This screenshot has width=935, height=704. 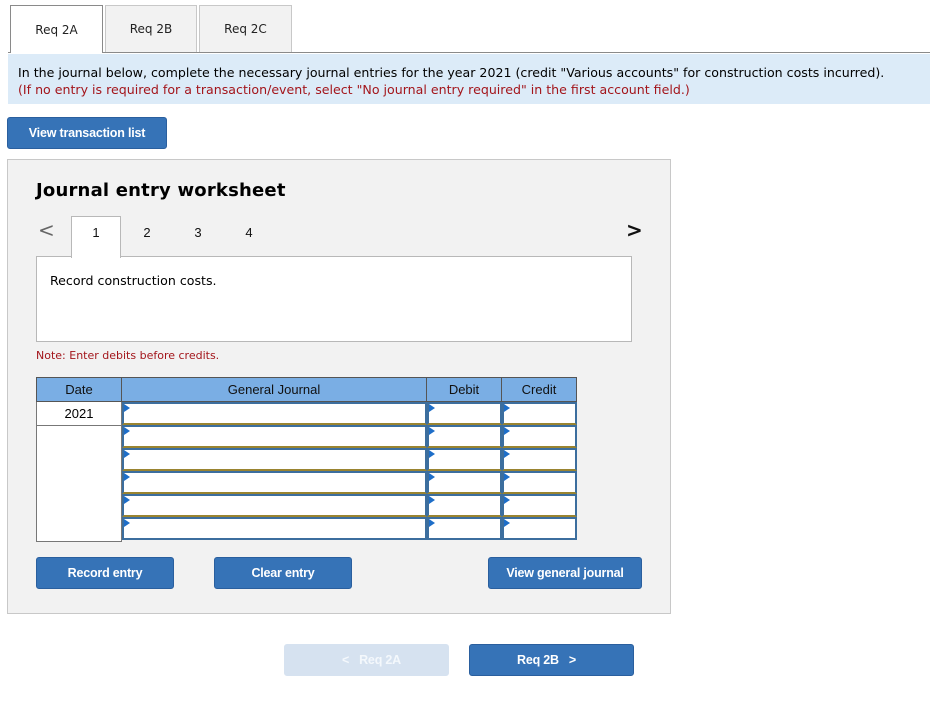 I want to click on column-header-credit: Credit, so click(x=539, y=389).